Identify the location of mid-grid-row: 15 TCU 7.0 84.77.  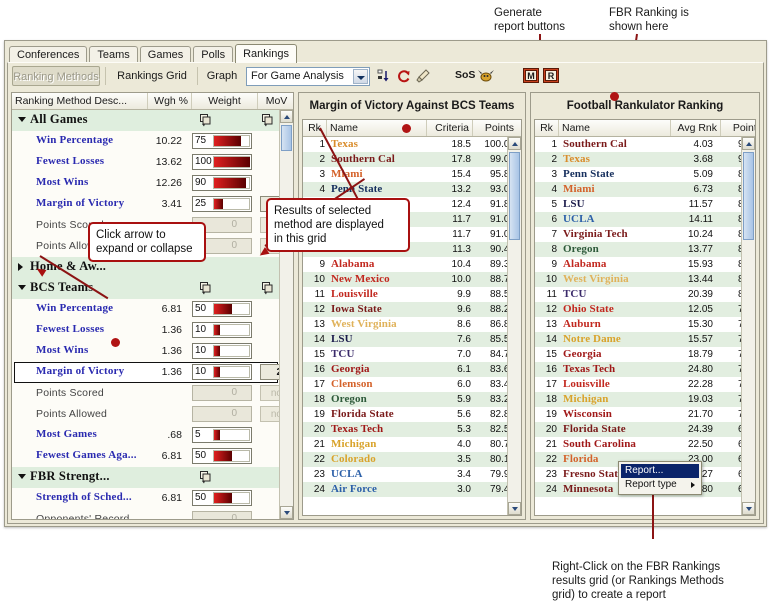
(409, 354).